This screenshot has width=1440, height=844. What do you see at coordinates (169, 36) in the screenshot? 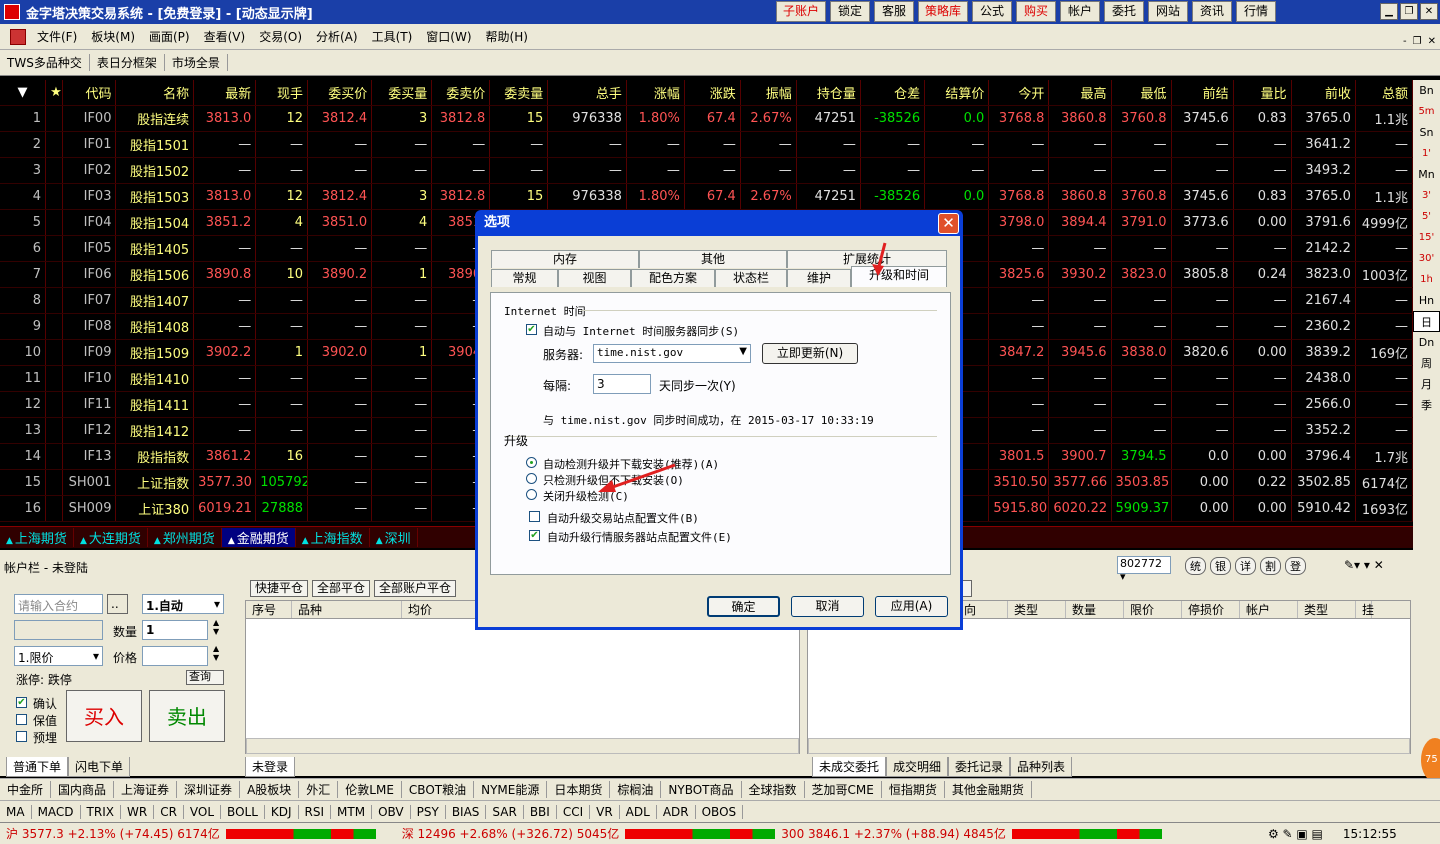
I see `menu-item: 画面(P)` at bounding box center [169, 36].